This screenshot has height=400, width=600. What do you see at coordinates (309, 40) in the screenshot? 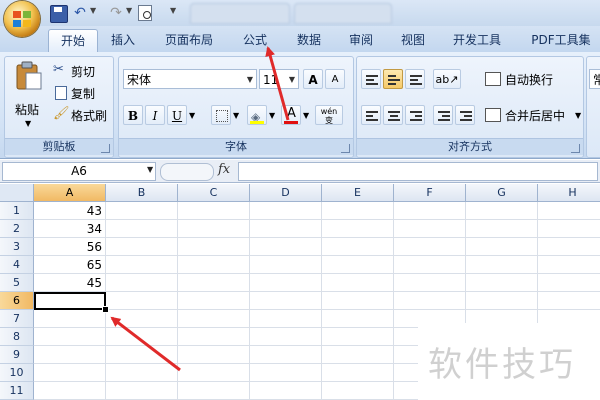
I see `tab-data: 数据` at bounding box center [309, 40].